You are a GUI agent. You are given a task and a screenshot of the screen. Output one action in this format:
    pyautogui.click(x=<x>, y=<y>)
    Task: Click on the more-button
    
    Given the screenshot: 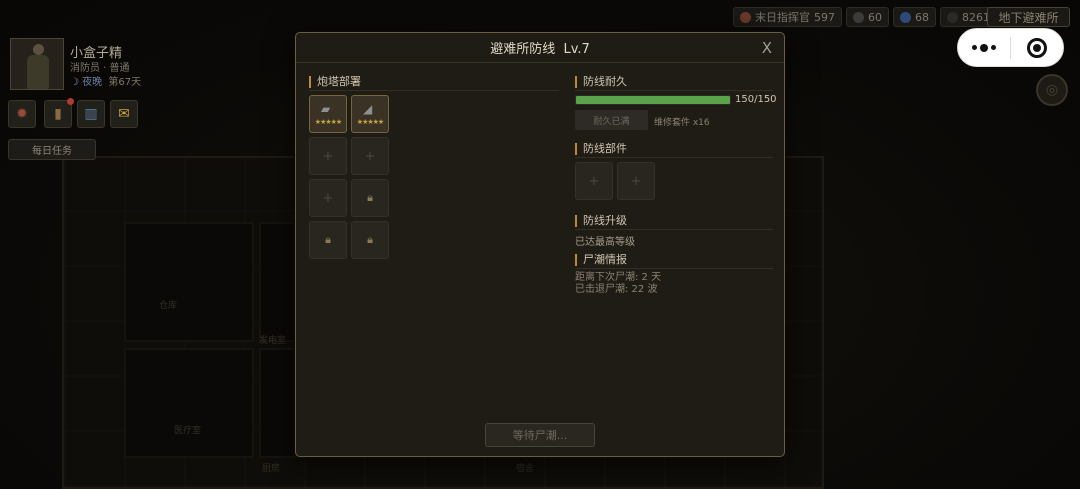 What is the action you would take?
    pyautogui.click(x=984, y=47)
    